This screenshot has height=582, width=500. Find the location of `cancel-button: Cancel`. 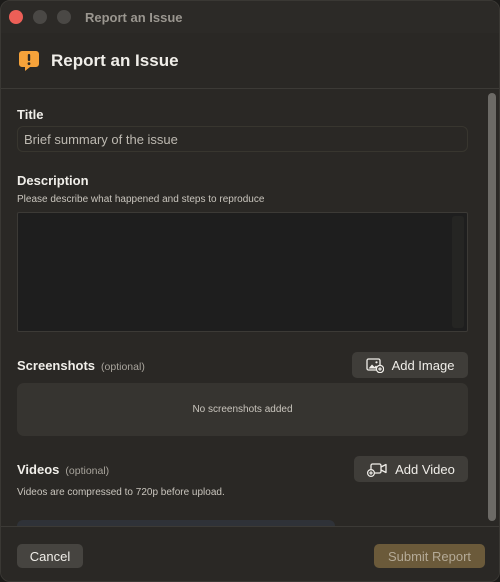

cancel-button: Cancel is located at coordinates (50, 556).